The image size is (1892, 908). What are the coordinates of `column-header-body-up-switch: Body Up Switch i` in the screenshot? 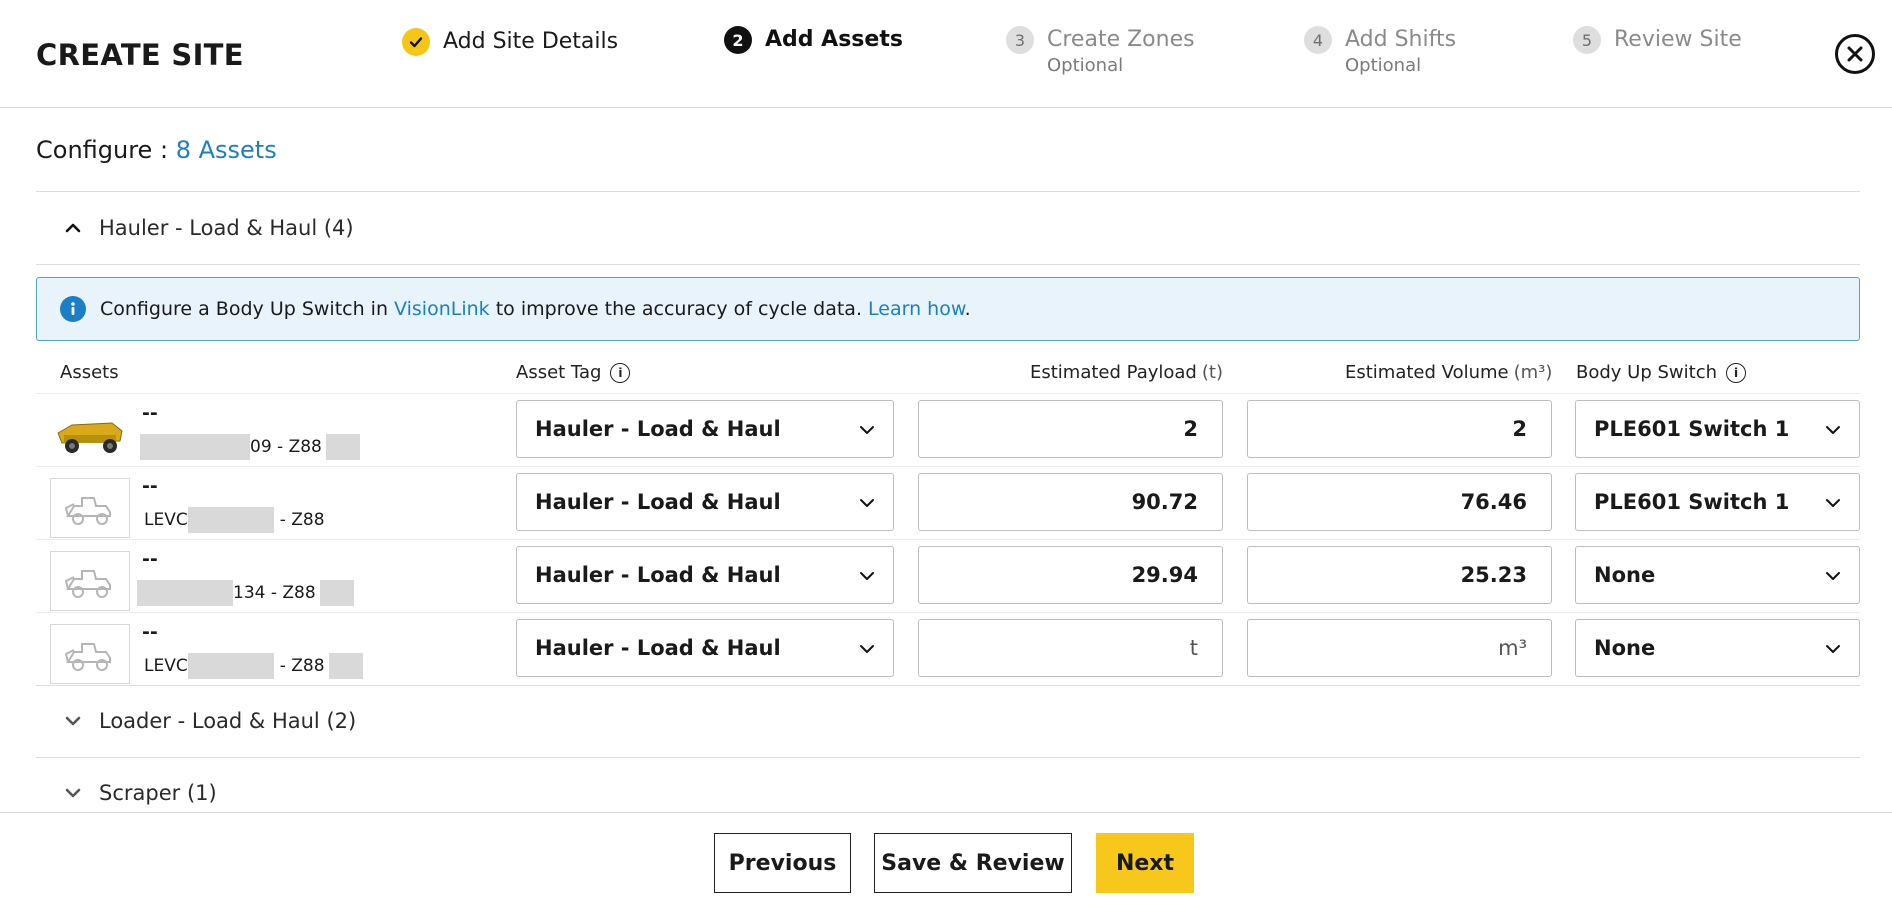 It's located at (1661, 372).